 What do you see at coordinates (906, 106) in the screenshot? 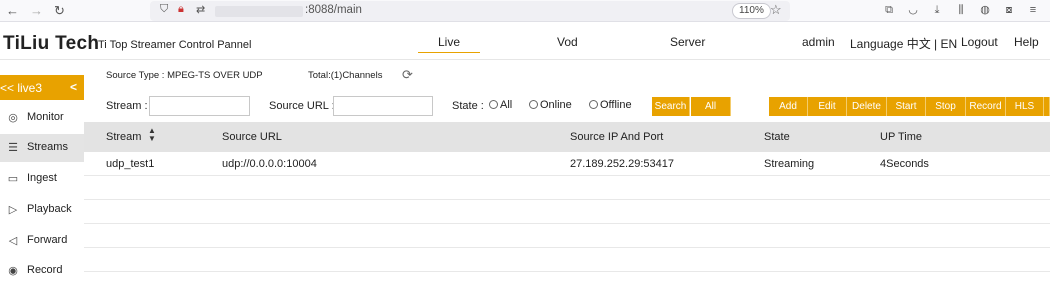
I see `start-button: Start` at bounding box center [906, 106].